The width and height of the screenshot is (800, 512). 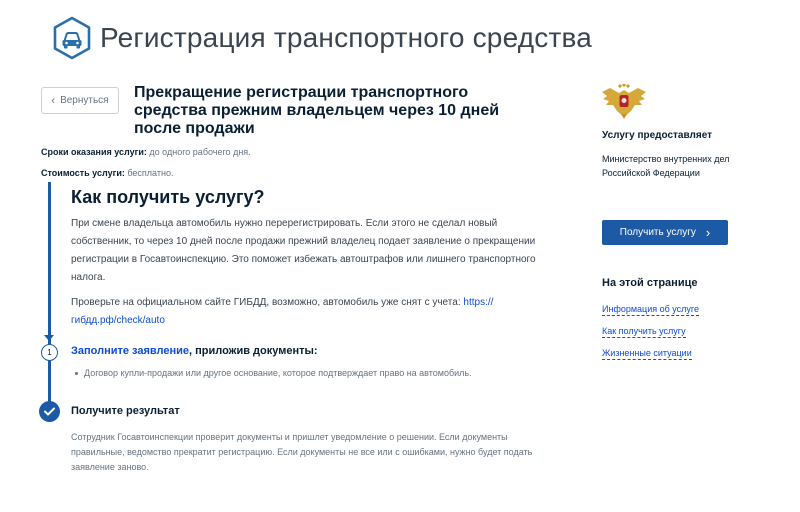 I want to click on chevron-left-icon: ‹, so click(x=53, y=100).